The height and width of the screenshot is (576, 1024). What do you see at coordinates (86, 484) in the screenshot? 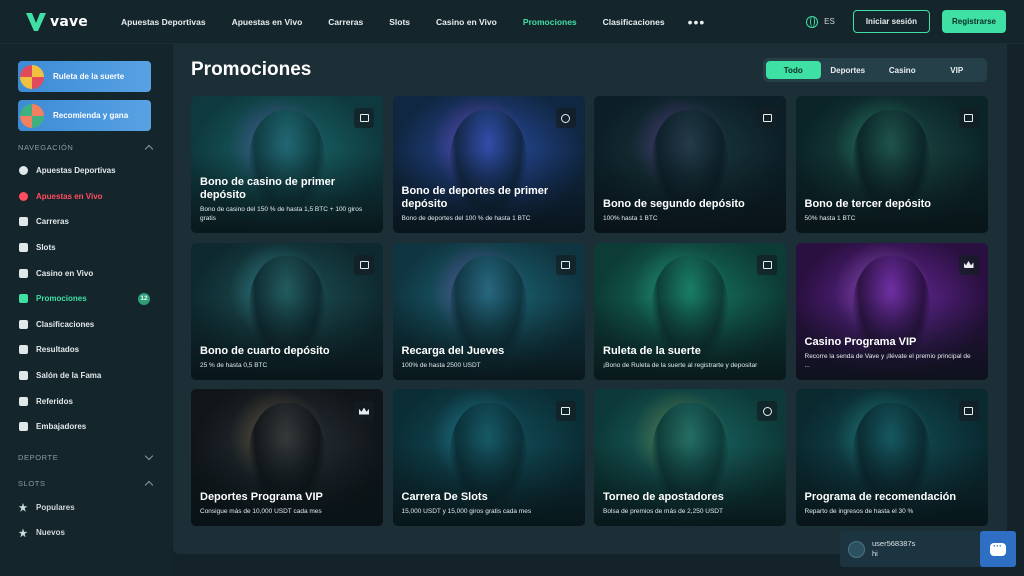
I see `slots-section-header: SLOTS` at bounding box center [86, 484].